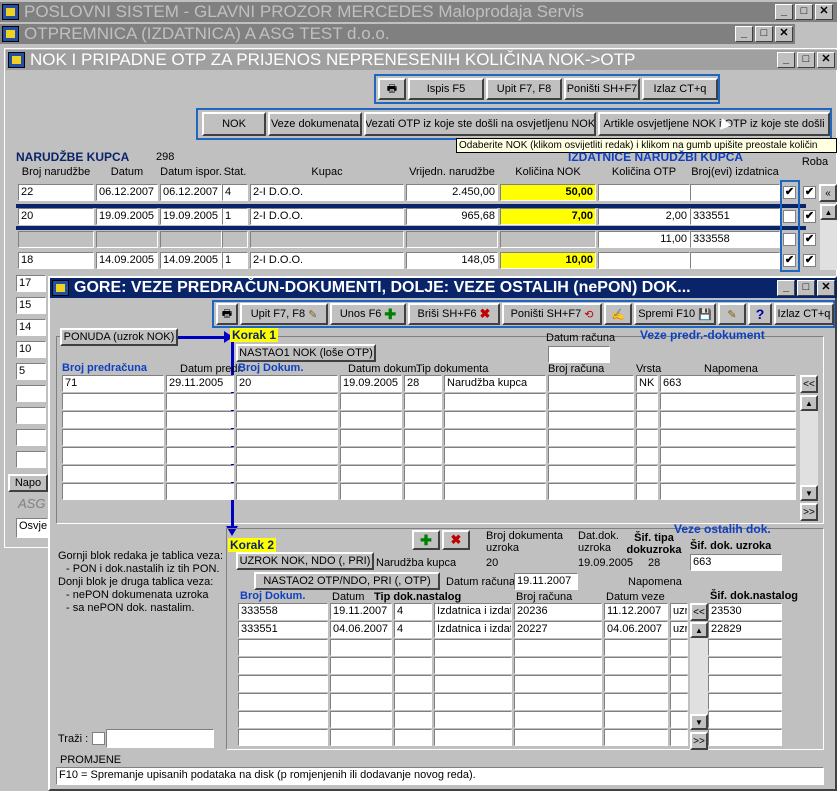 The height and width of the screenshot is (791, 837). What do you see at coordinates (789, 192) in the screenshot?
I see `row-checkbox: ✔` at bounding box center [789, 192].